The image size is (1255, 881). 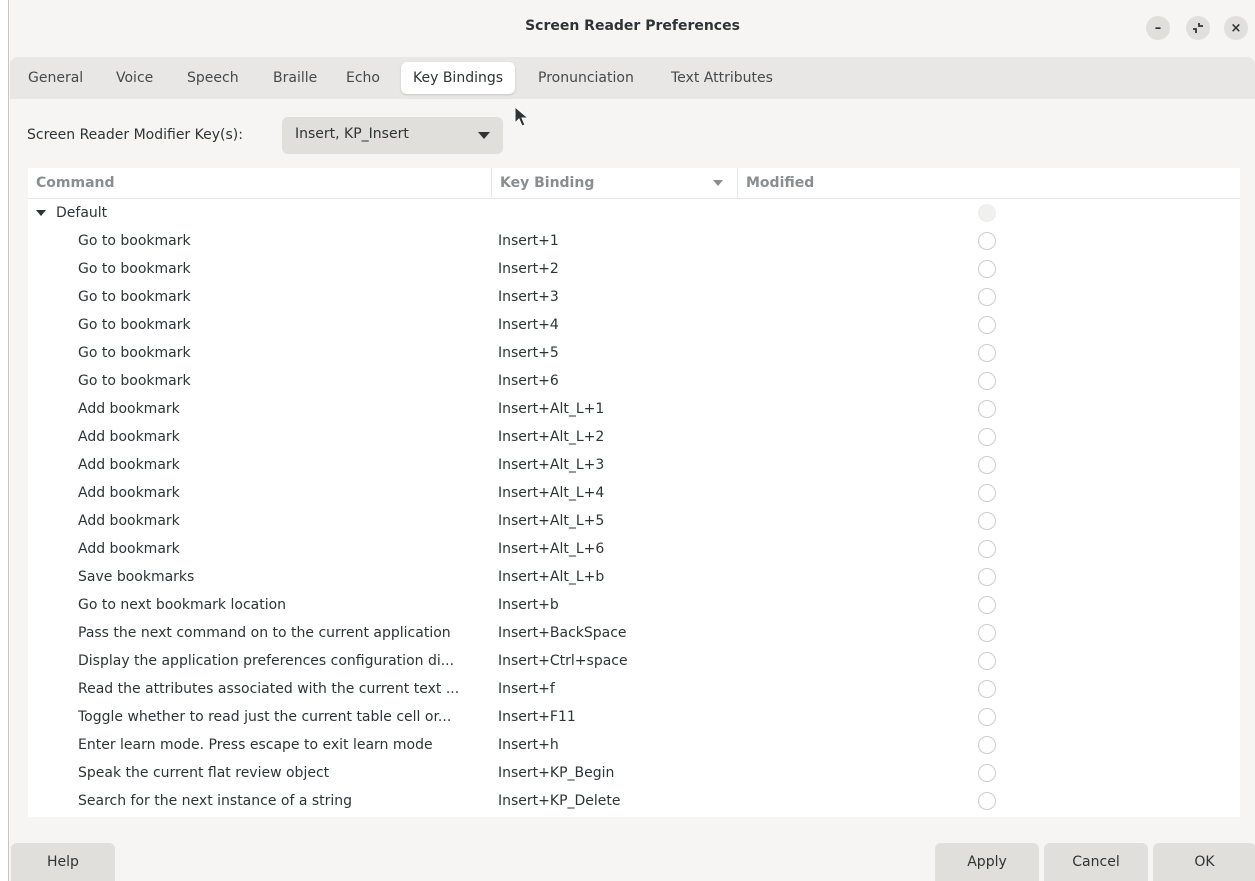 What do you see at coordinates (556, 773) in the screenshot?
I see `key-binding-cell: Insert+KP_Begin` at bounding box center [556, 773].